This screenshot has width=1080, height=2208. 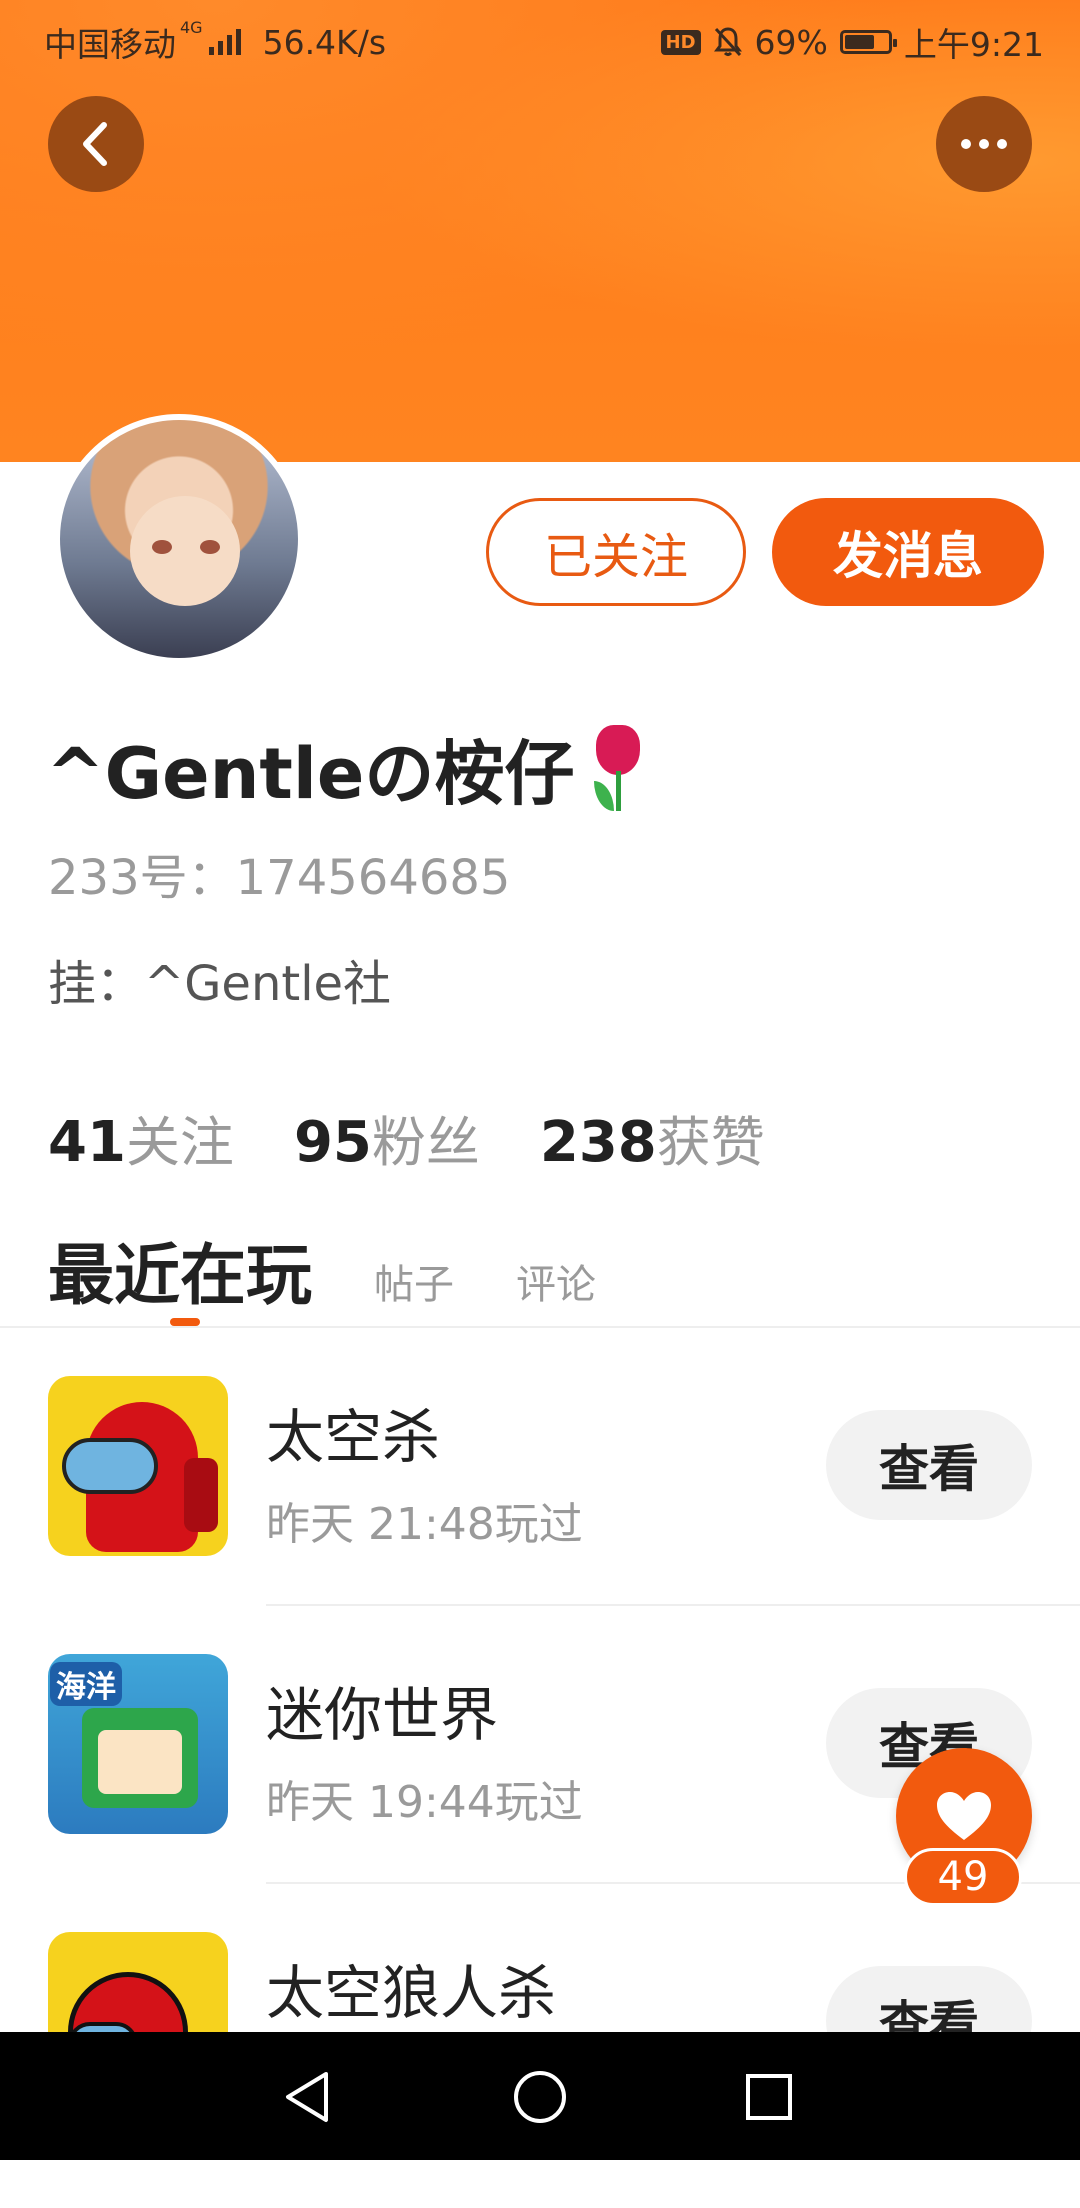 What do you see at coordinates (791, 42) in the screenshot?
I see `battery-percent: 69%` at bounding box center [791, 42].